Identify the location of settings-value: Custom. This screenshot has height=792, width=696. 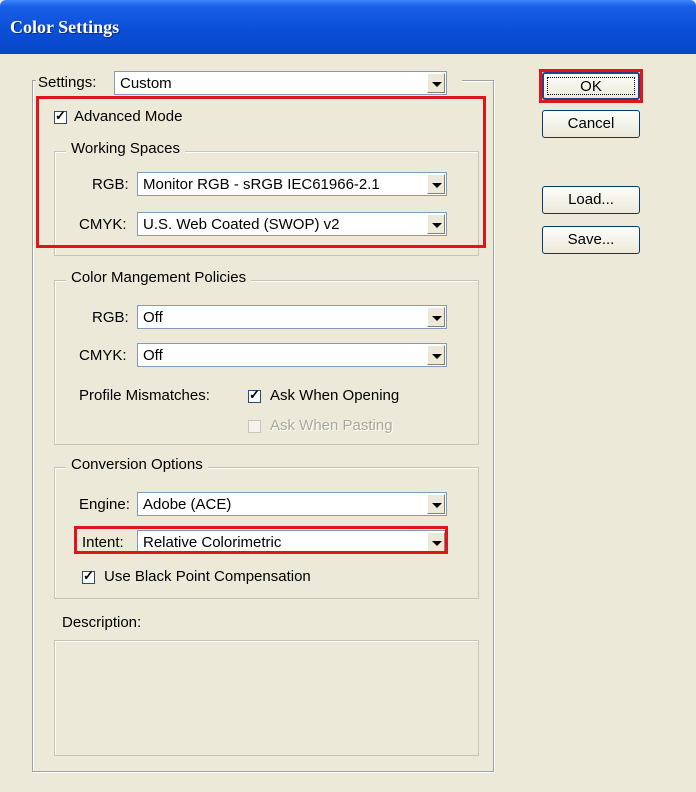
(146, 83).